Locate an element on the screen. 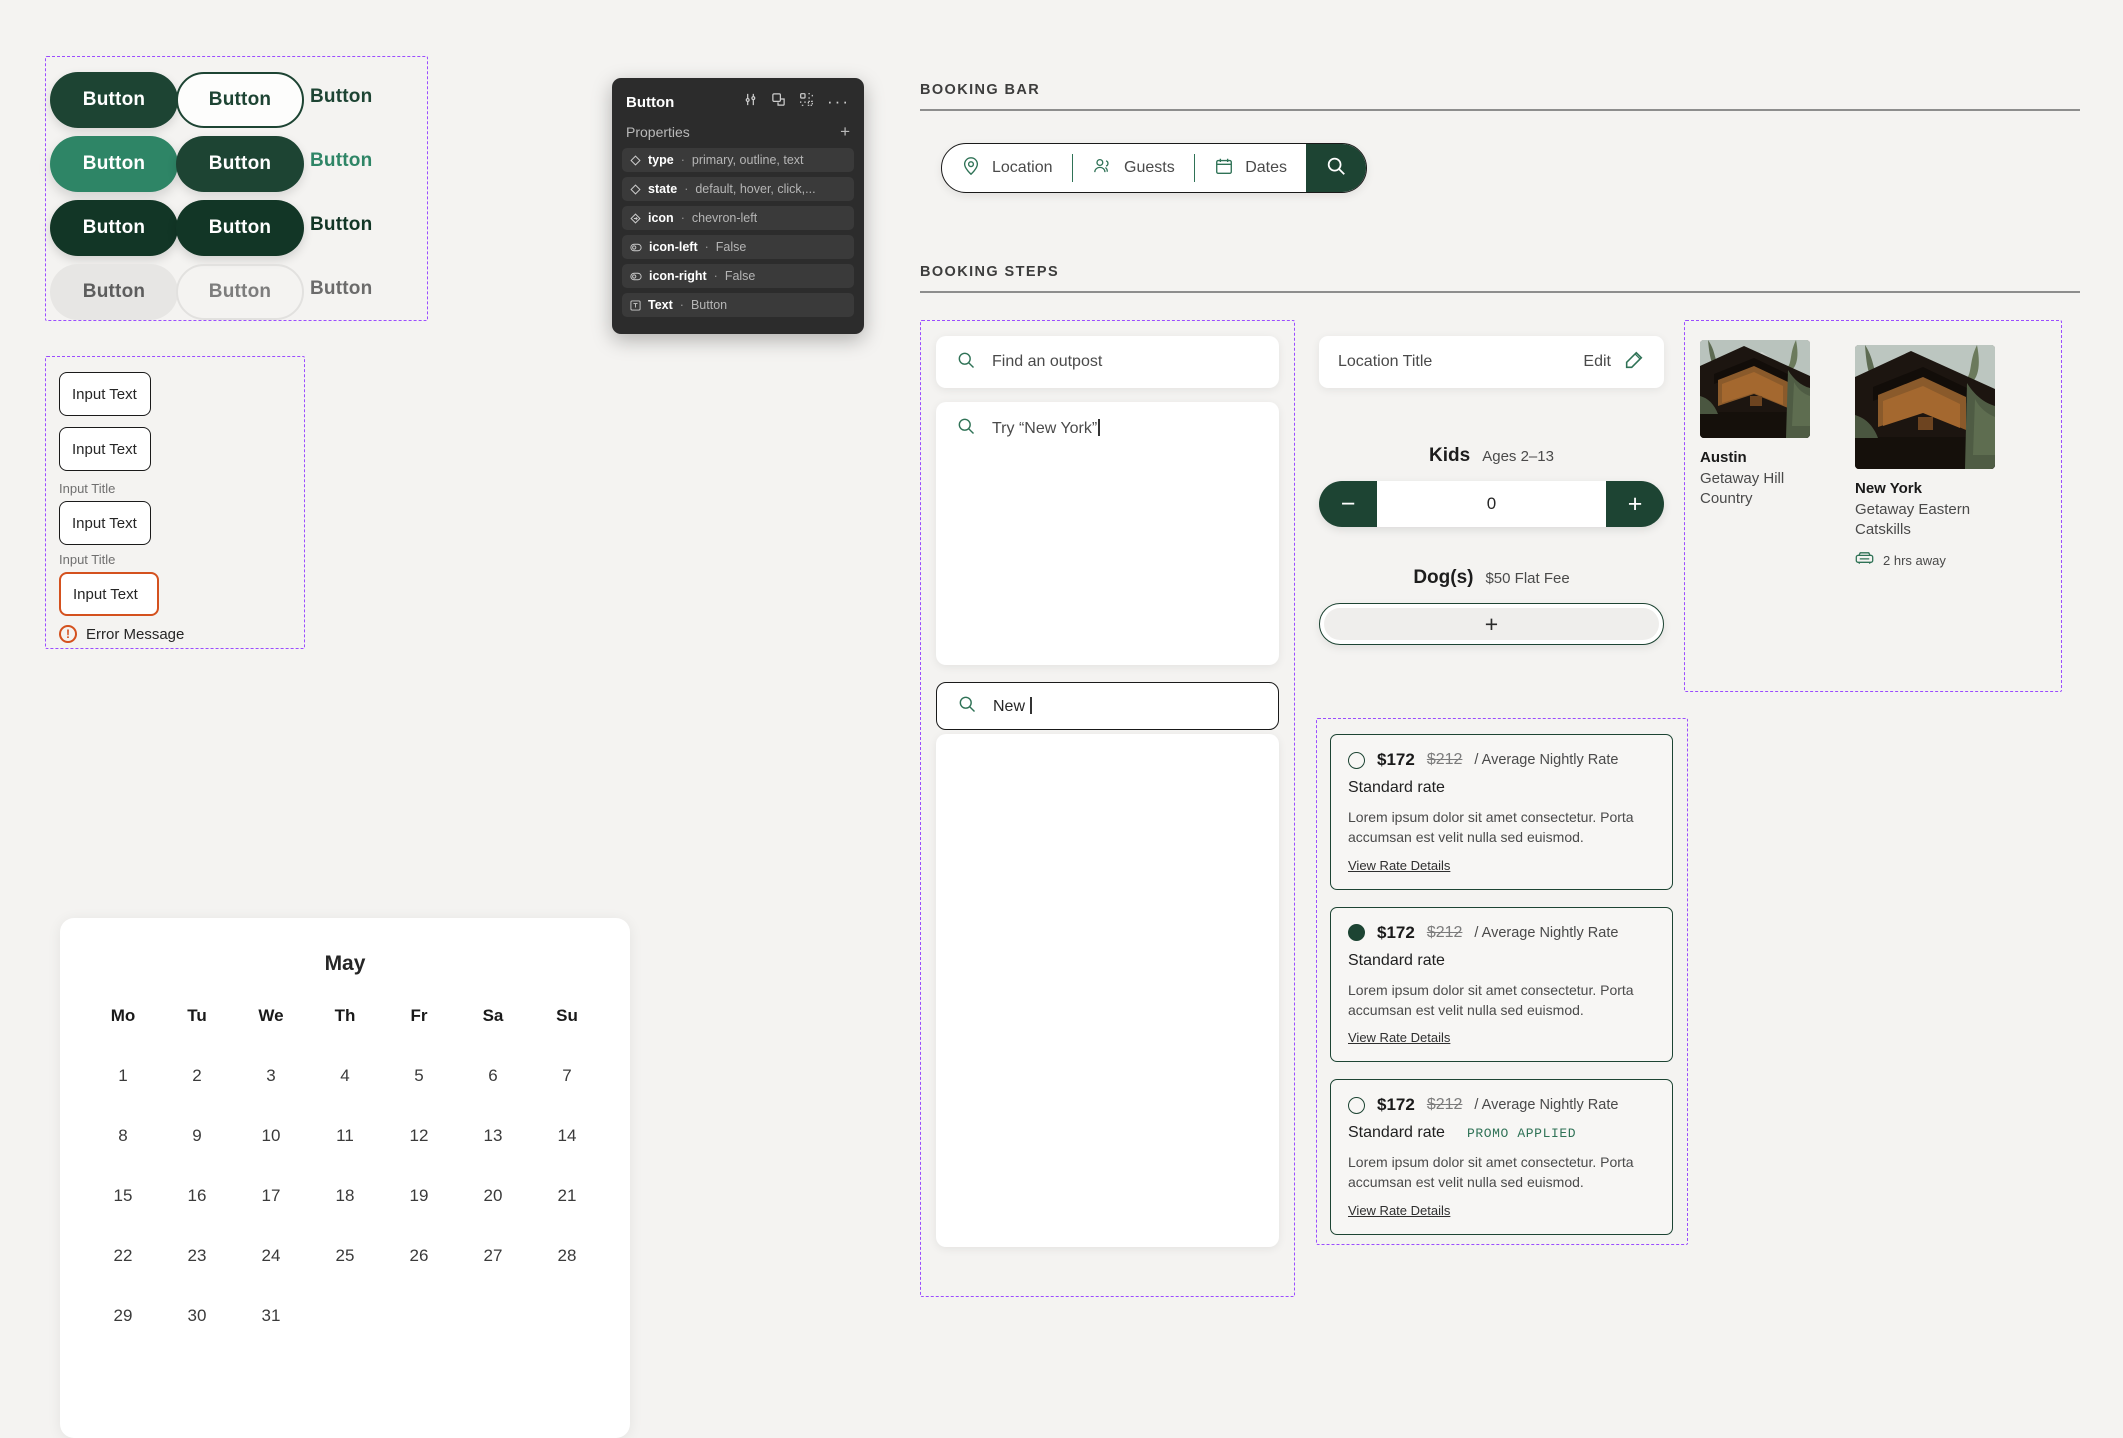  property-row-icon: icon · chevron-left is located at coordinates (738, 218).